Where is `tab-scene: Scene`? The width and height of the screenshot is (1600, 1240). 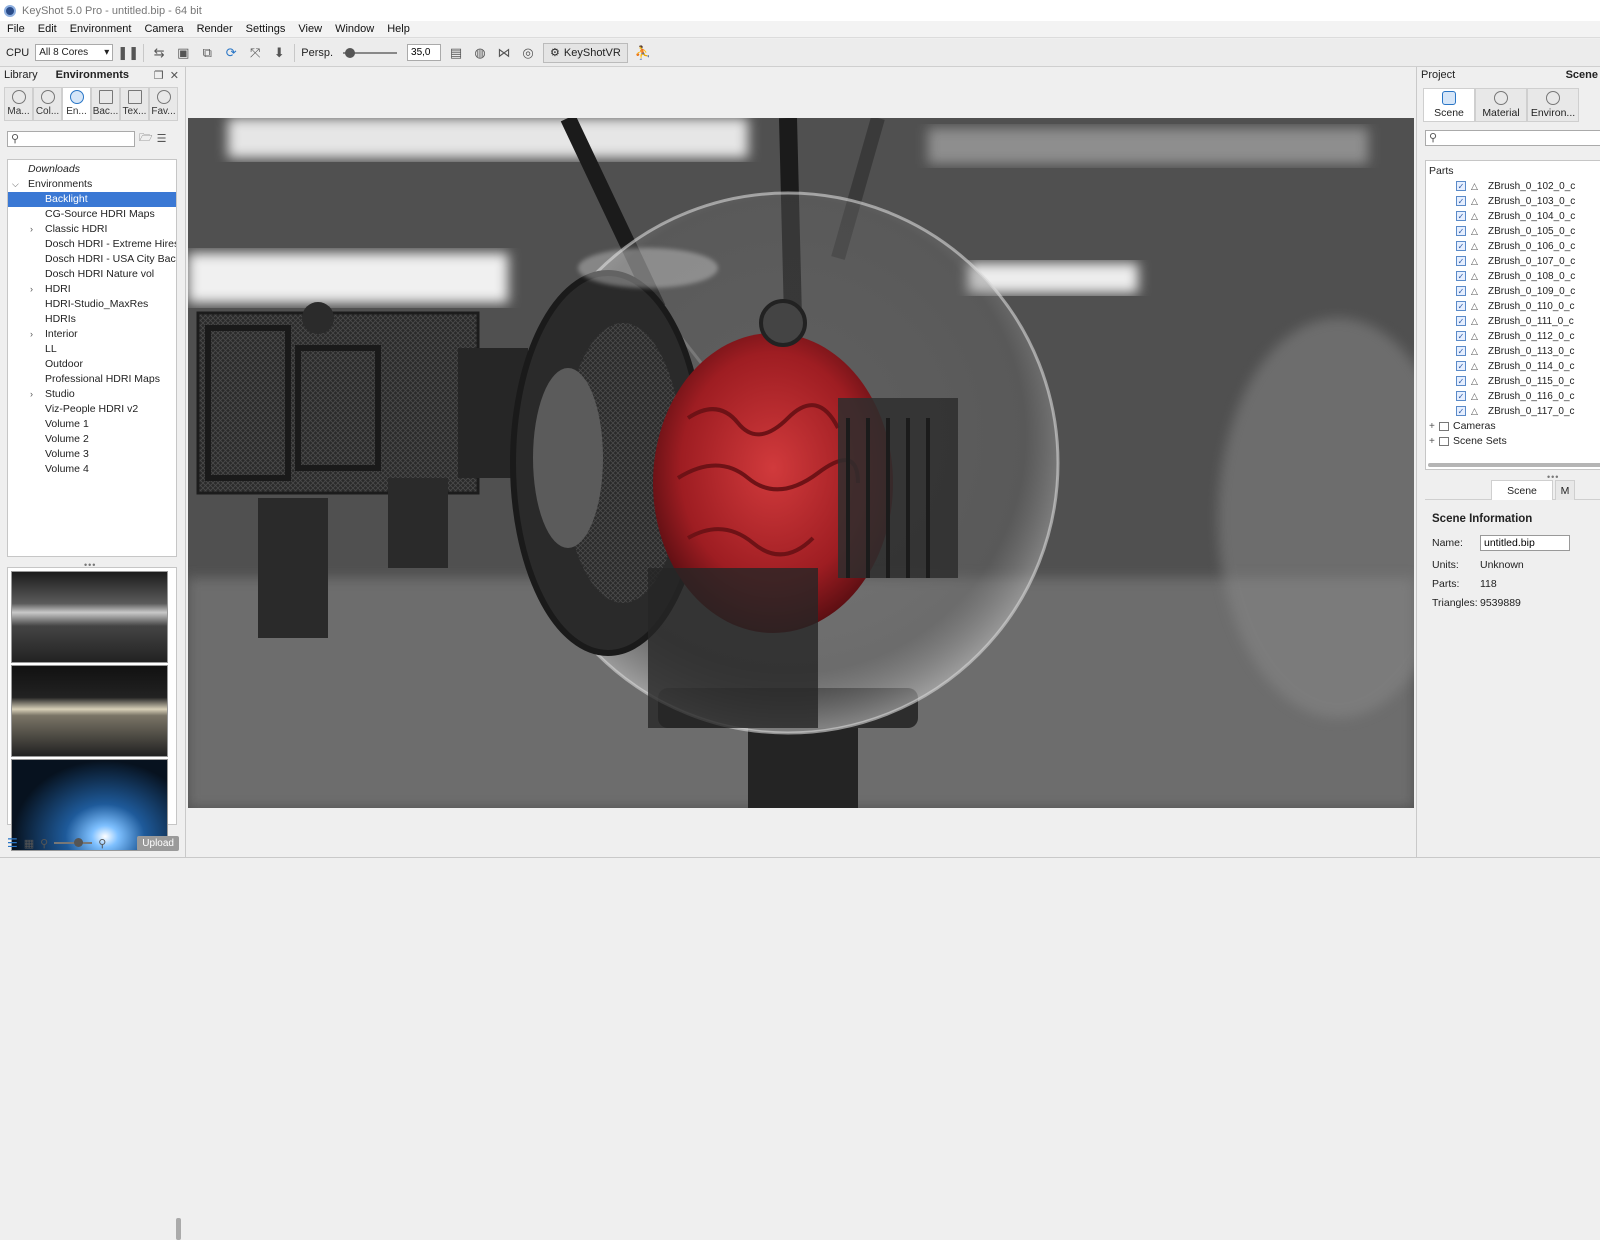 tab-scene: Scene is located at coordinates (1449, 105).